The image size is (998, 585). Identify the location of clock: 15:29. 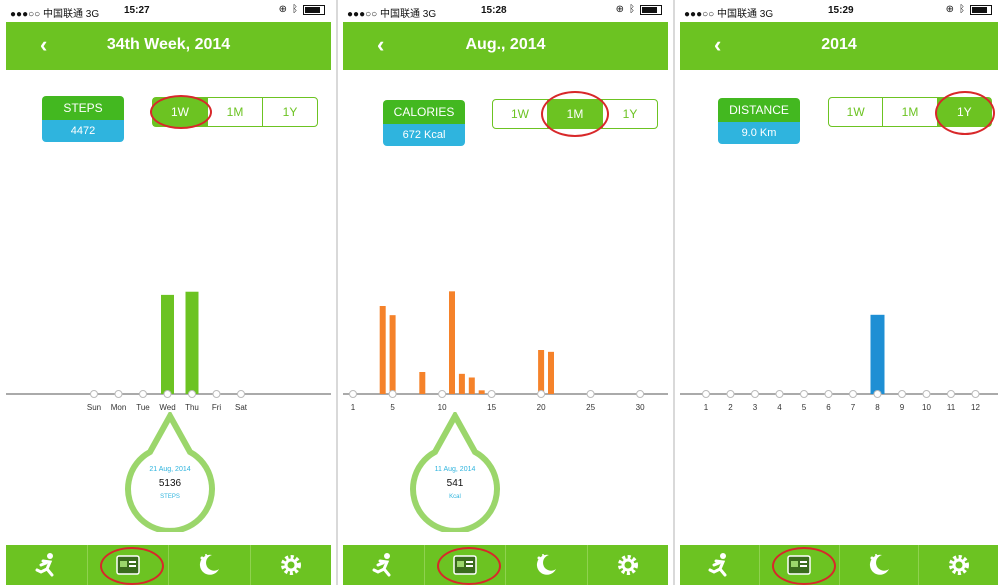
(841, 10).